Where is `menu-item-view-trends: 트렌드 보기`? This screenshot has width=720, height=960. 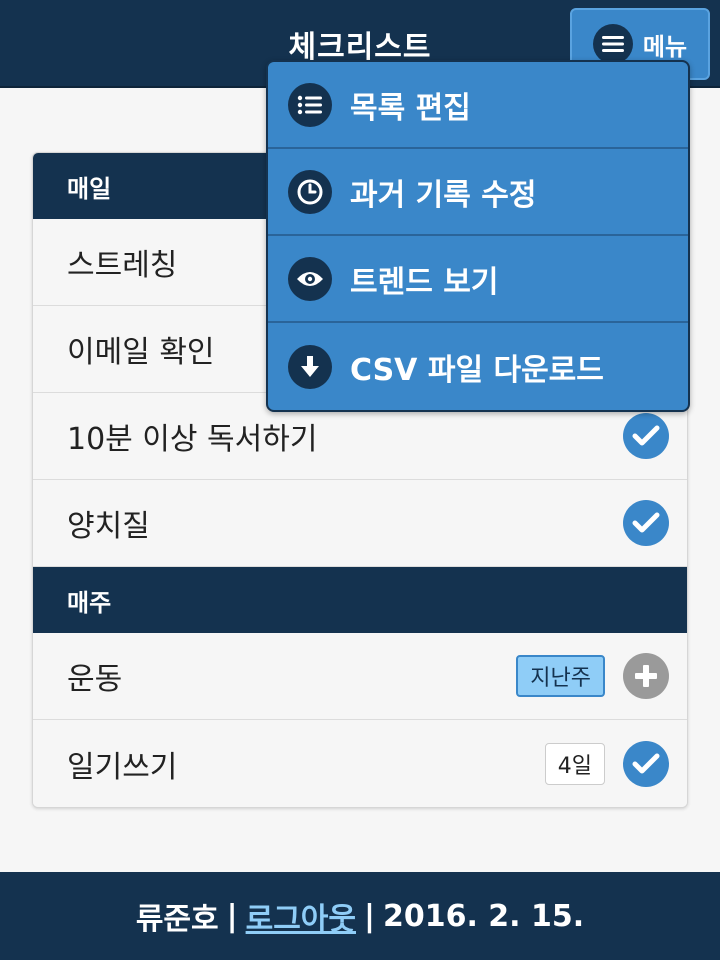
menu-item-view-trends: 트렌드 보기 is located at coordinates (478, 279).